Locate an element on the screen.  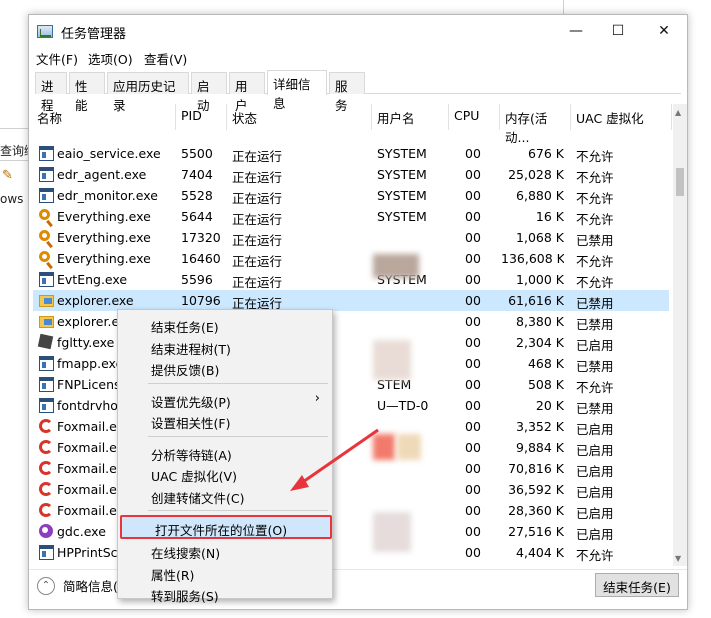
annotation-overlay is located at coordinates (334, 459).